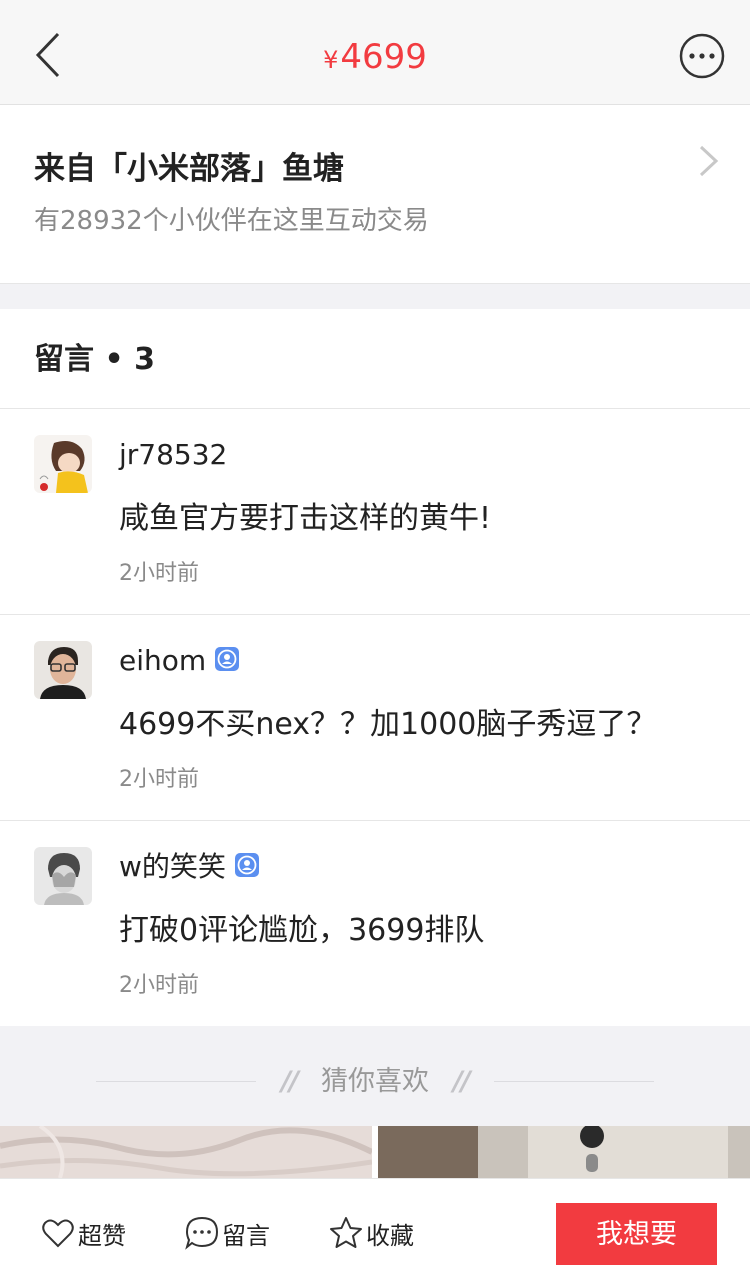 The width and height of the screenshot is (750, 1288). Describe the element at coordinates (246, 1235) in the screenshot. I see `comment-label: 留言` at that location.